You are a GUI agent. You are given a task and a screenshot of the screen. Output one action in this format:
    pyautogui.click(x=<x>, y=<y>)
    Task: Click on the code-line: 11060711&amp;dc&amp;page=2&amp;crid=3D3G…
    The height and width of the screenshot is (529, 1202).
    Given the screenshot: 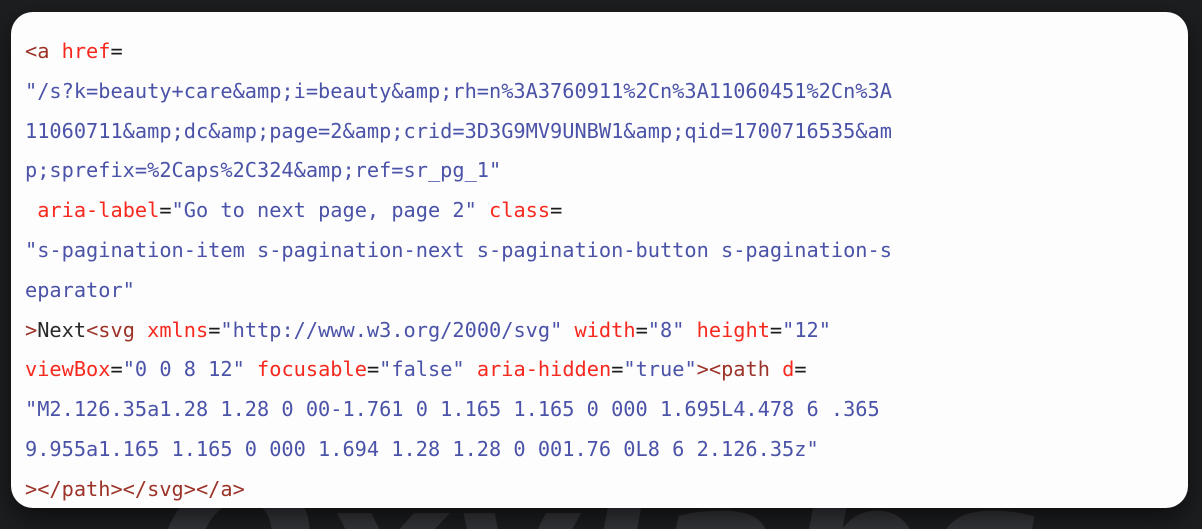 What is the action you would take?
    pyautogui.click(x=599, y=132)
    